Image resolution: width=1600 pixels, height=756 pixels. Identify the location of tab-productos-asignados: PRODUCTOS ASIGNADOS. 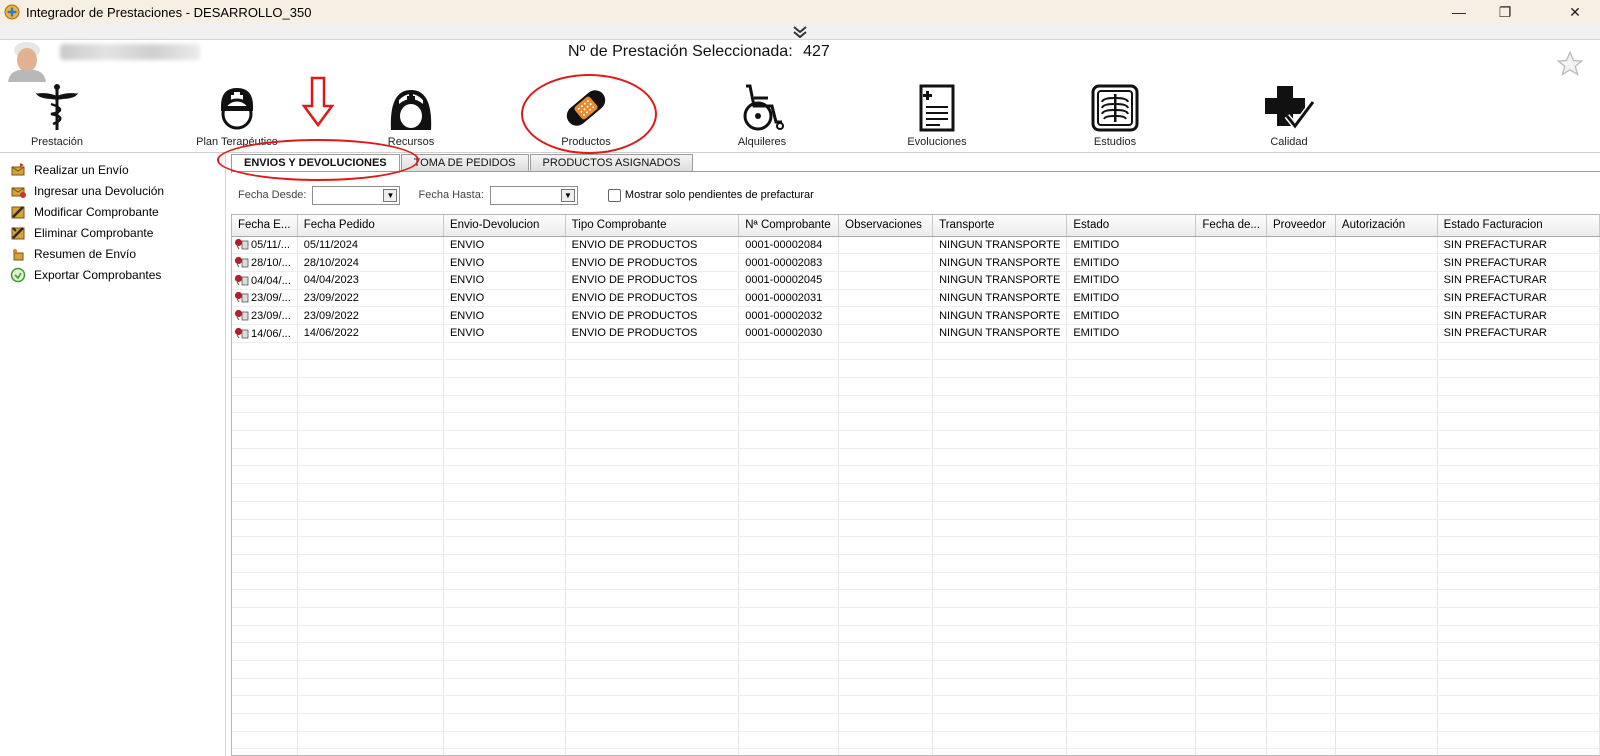
(611, 163).